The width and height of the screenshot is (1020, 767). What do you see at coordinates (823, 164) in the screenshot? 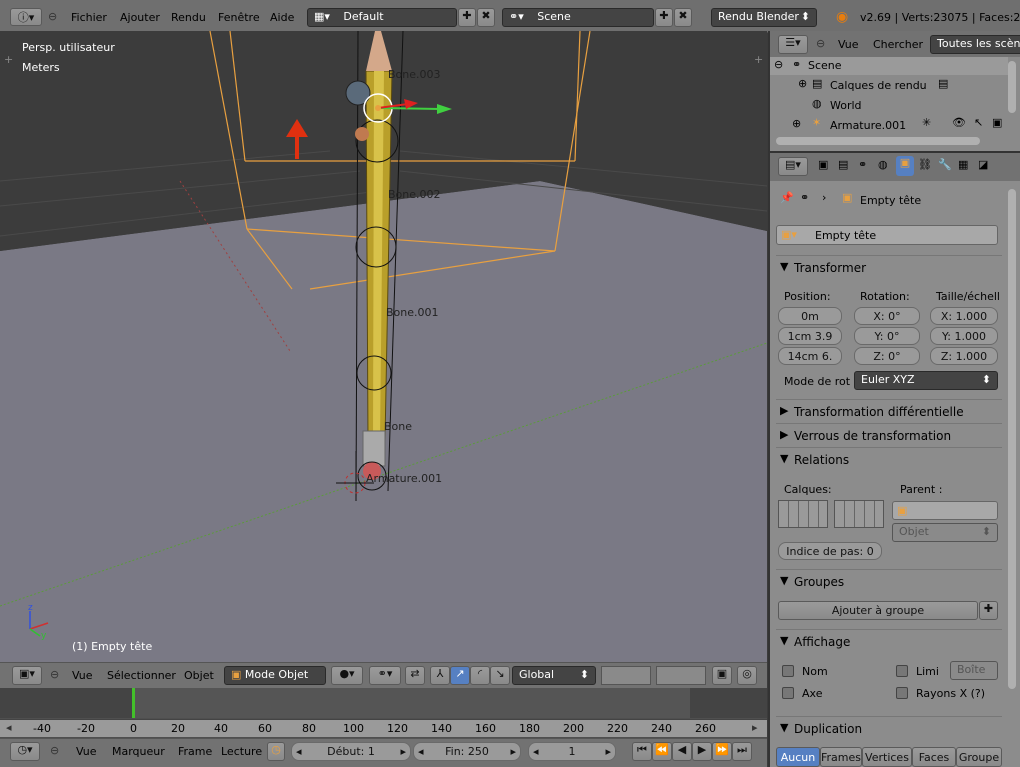
I see `camera-tab-icon: ▣` at bounding box center [823, 164].